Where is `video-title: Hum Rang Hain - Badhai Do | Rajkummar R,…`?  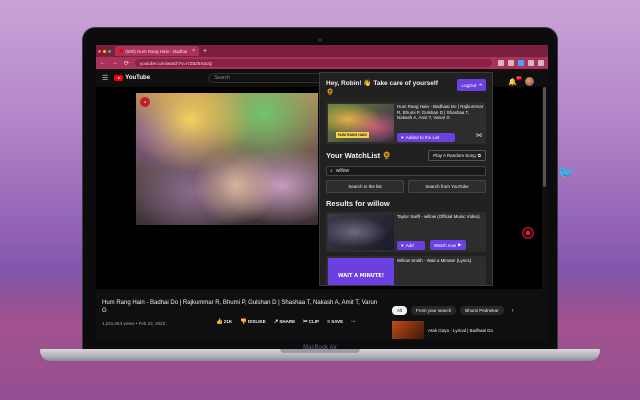 video-title: Hum Rang Hain - Badhai Do | Rajkummar R,… is located at coordinates (240, 307).